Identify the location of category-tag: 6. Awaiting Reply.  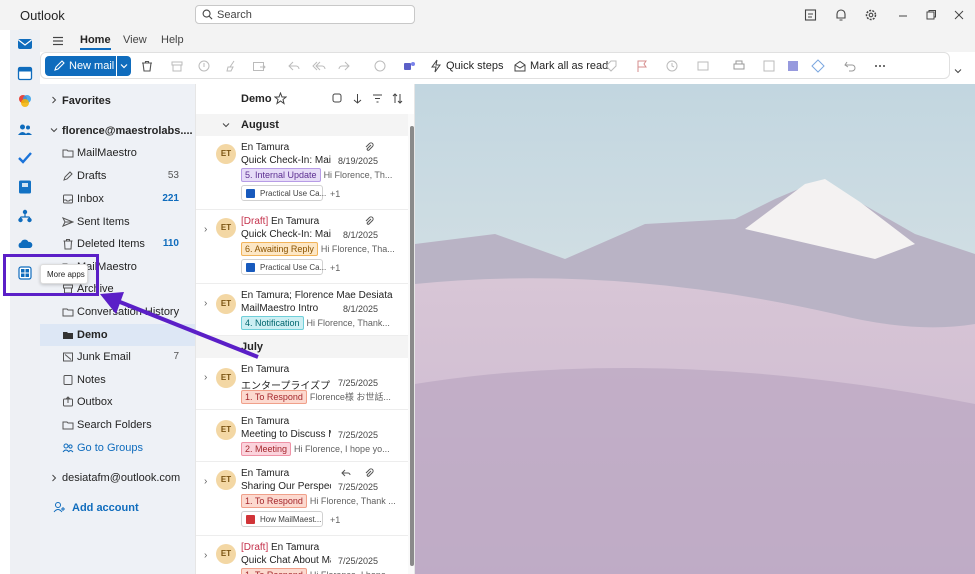
(279, 249).